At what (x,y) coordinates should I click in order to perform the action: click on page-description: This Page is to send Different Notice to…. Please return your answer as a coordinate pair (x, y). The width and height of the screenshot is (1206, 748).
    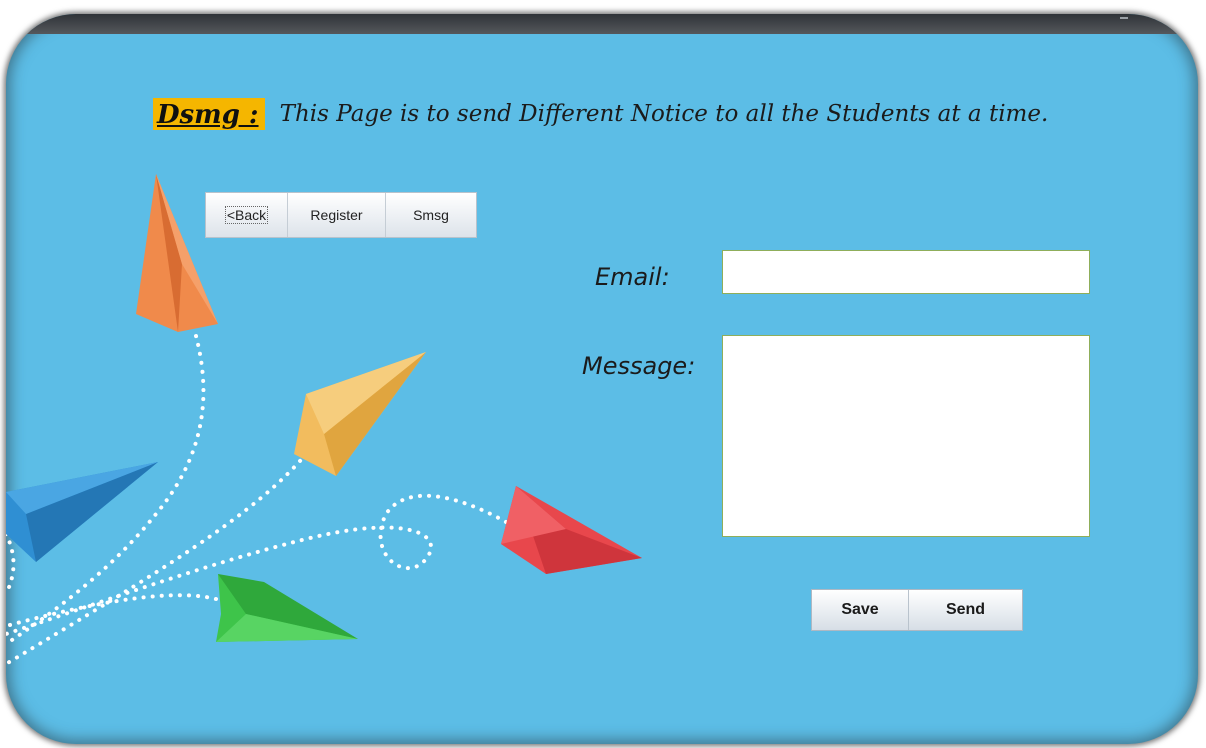
    Looking at the image, I should click on (664, 114).